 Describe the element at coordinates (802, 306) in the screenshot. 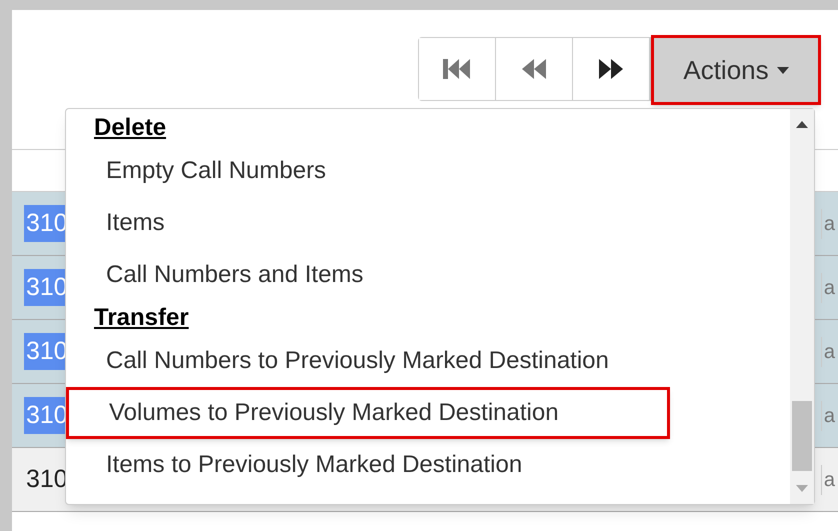

I see `scrollbar` at that location.